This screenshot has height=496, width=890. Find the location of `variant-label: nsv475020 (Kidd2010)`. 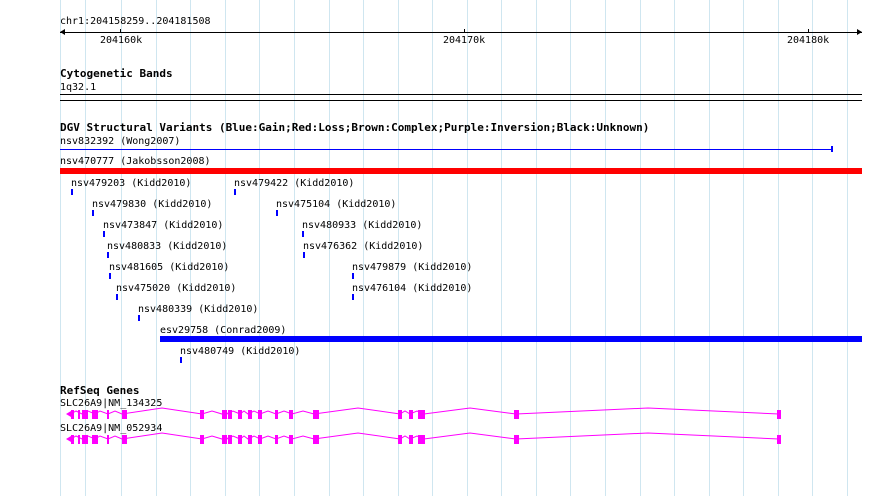

variant-label: nsv475020 (Kidd2010) is located at coordinates (176, 288).